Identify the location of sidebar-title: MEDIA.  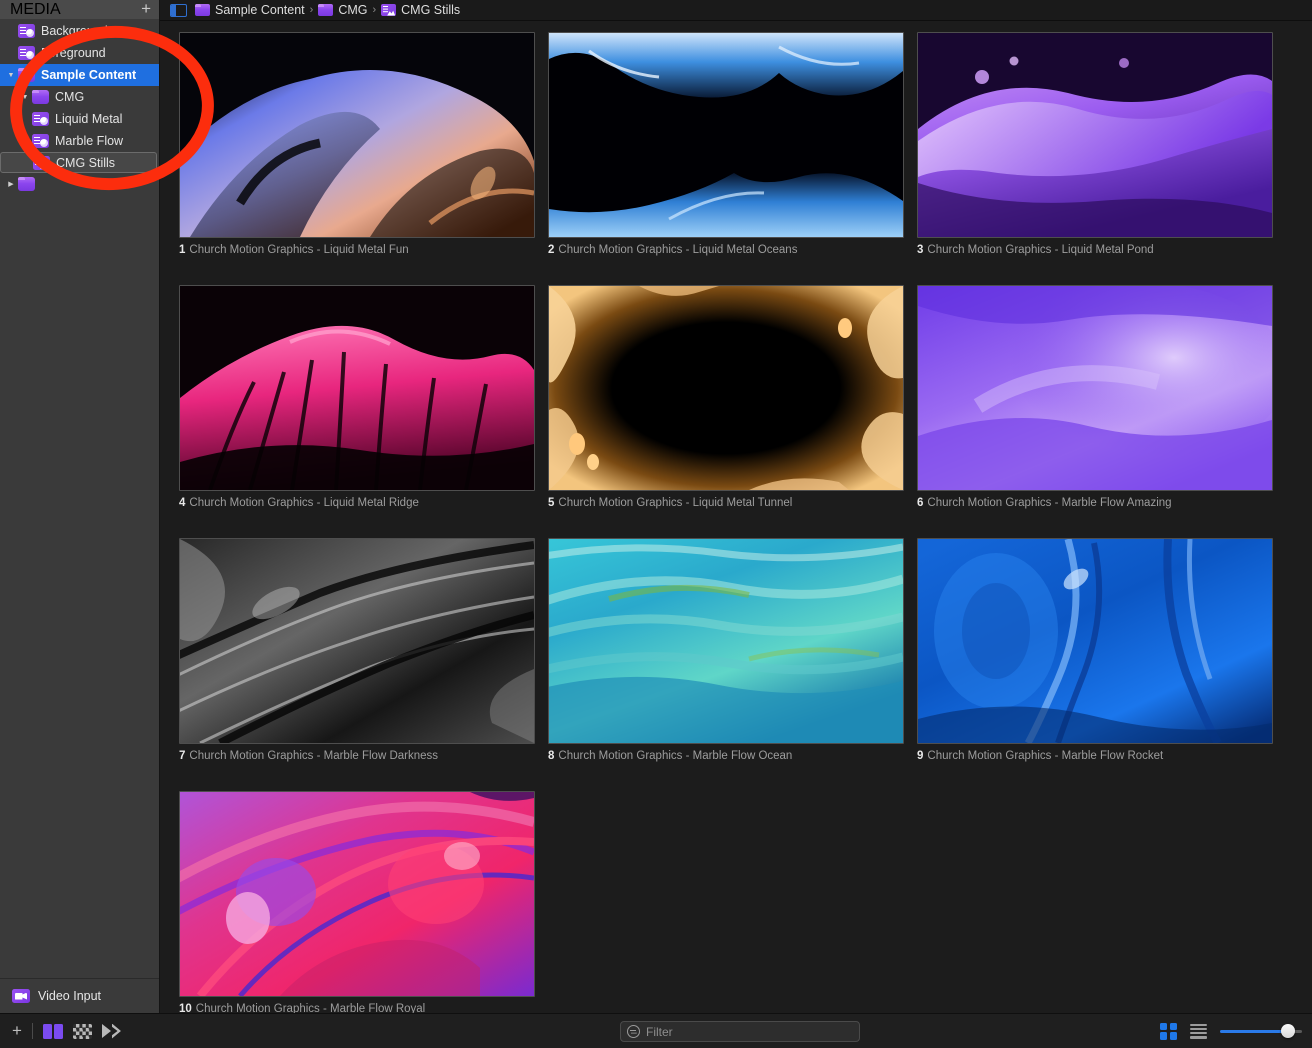
(35, 9).